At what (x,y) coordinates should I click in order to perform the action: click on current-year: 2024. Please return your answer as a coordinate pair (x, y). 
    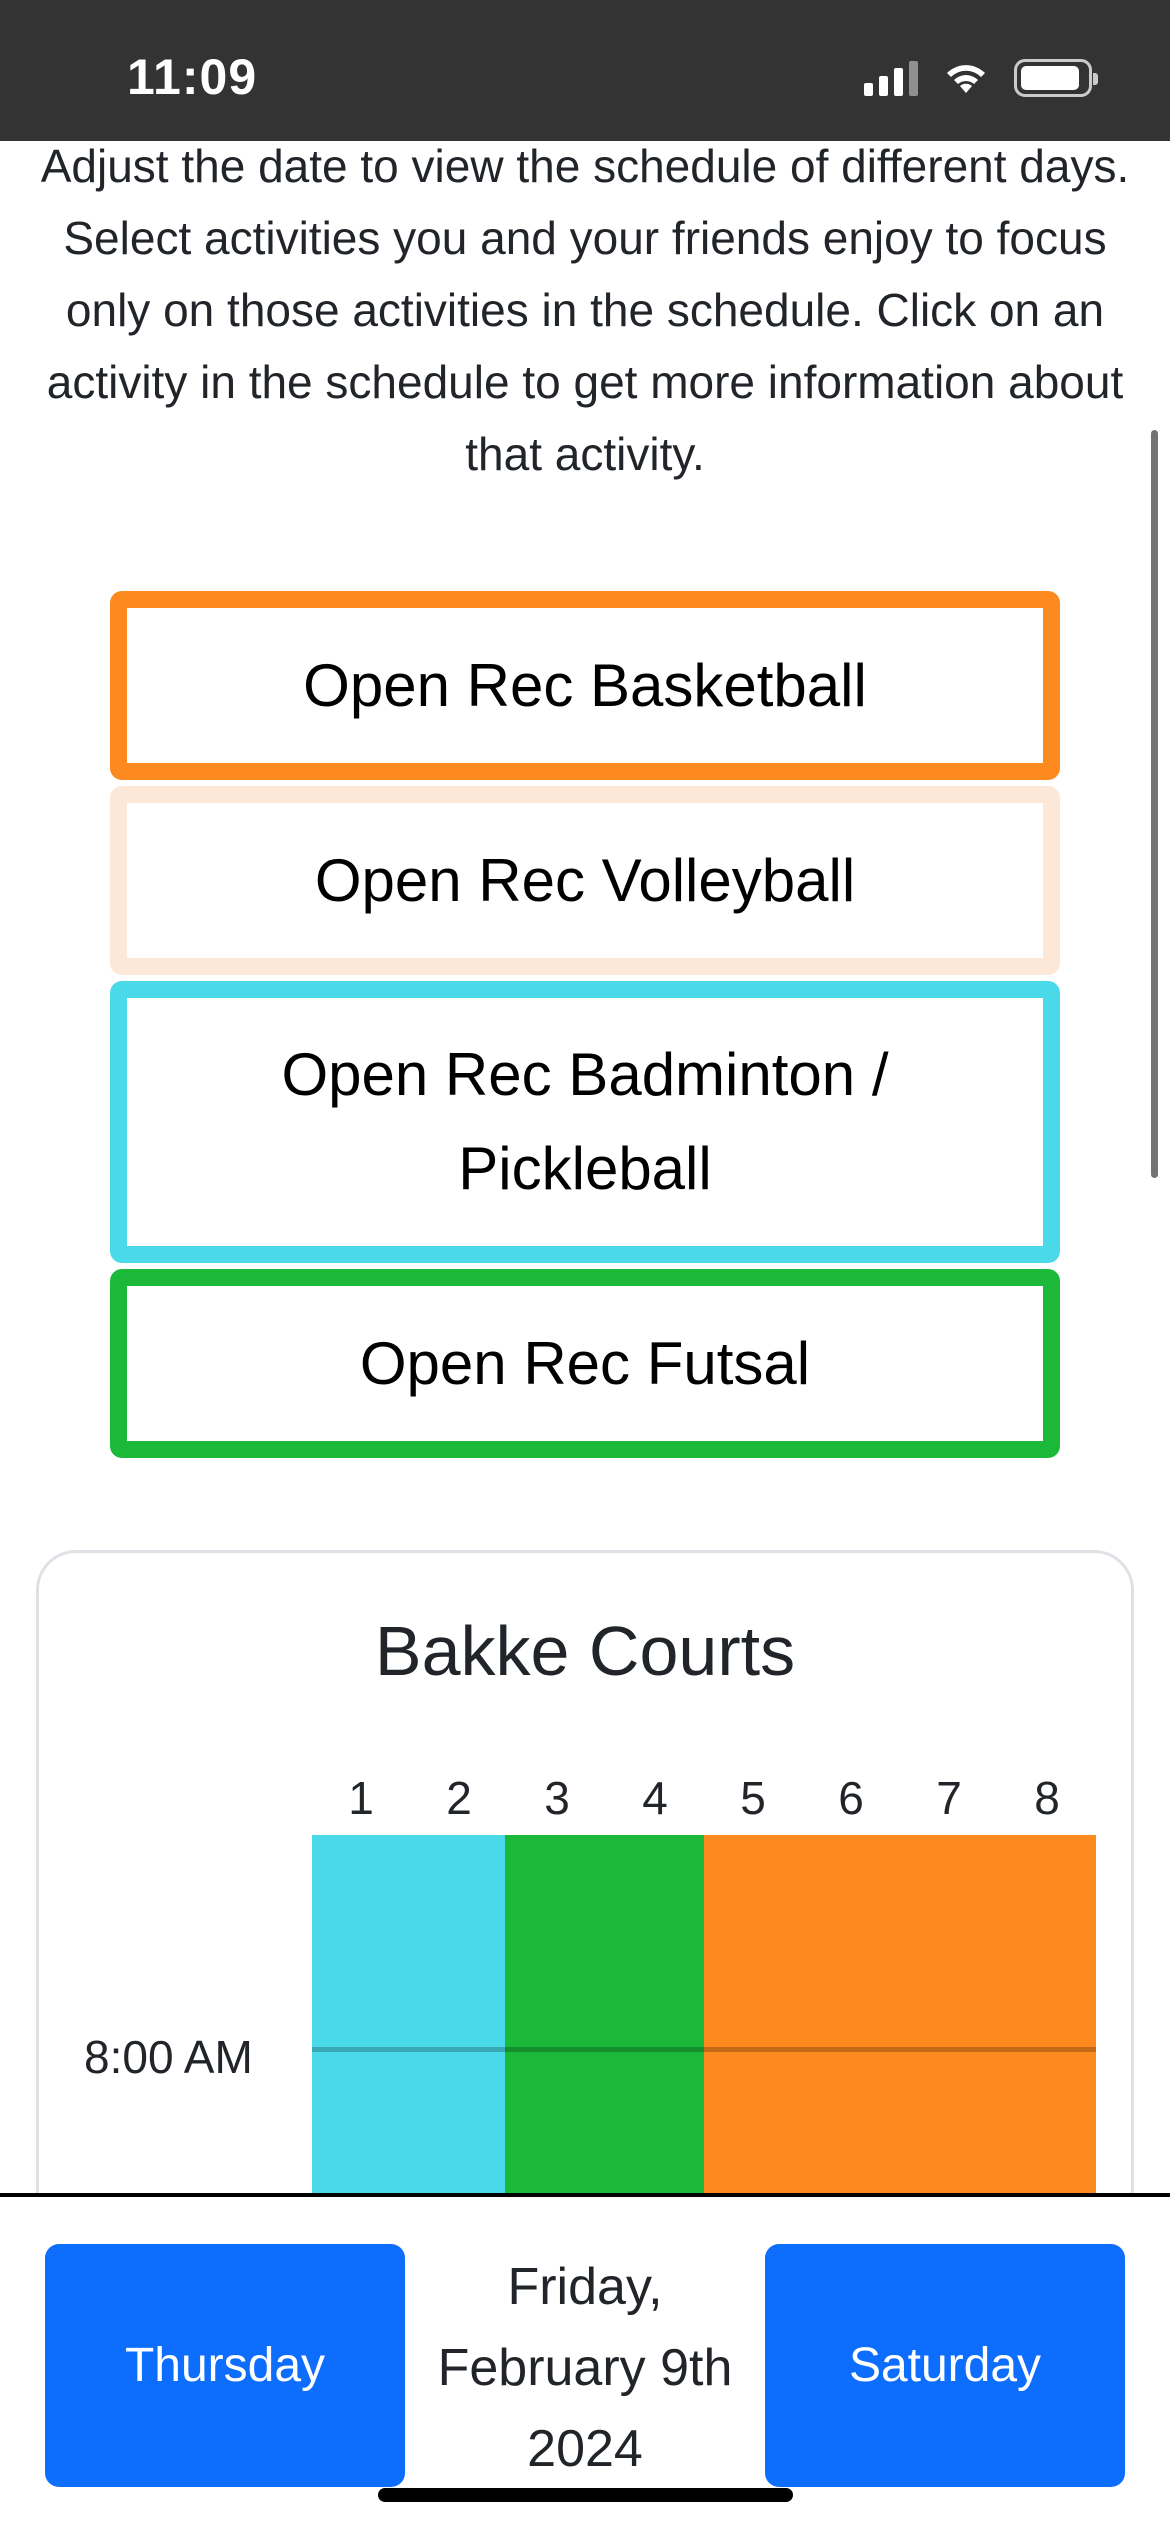
    Looking at the image, I should click on (585, 2449).